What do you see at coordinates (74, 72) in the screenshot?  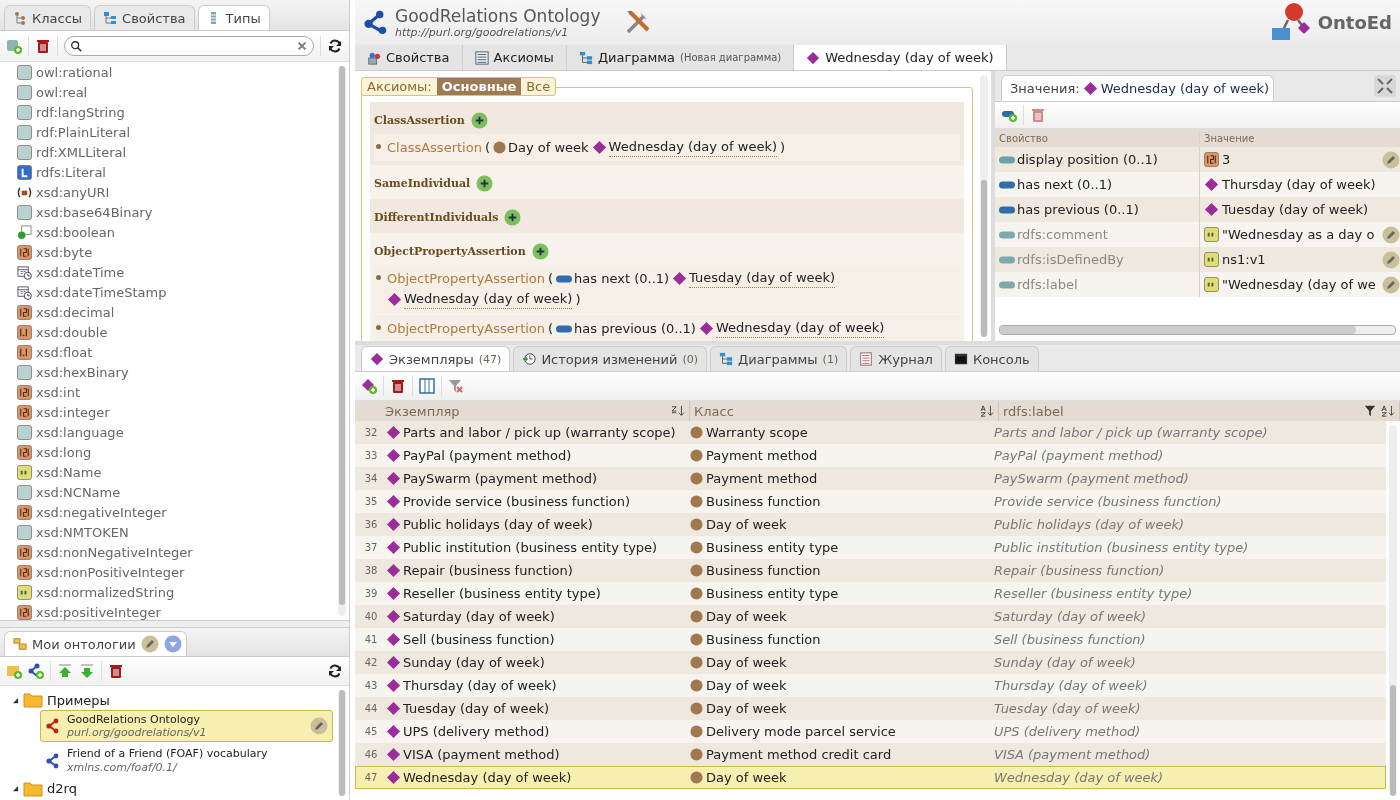 I see `datatype-item: owl:rational` at bounding box center [74, 72].